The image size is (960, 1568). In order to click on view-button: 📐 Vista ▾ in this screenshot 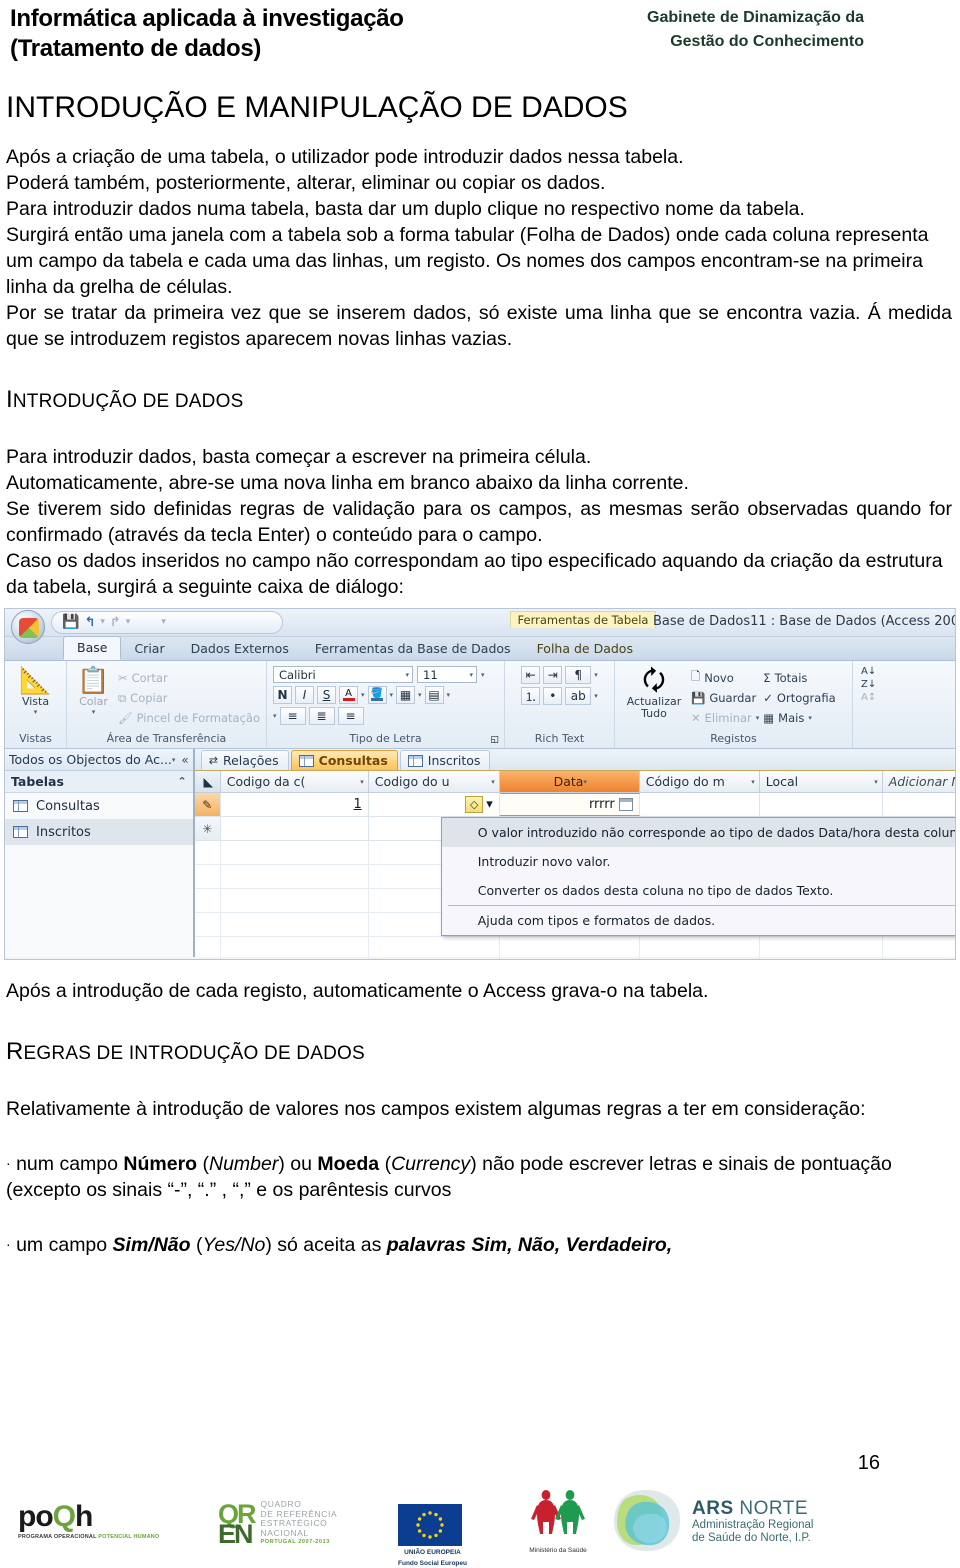, I will do `click(35, 691)`.